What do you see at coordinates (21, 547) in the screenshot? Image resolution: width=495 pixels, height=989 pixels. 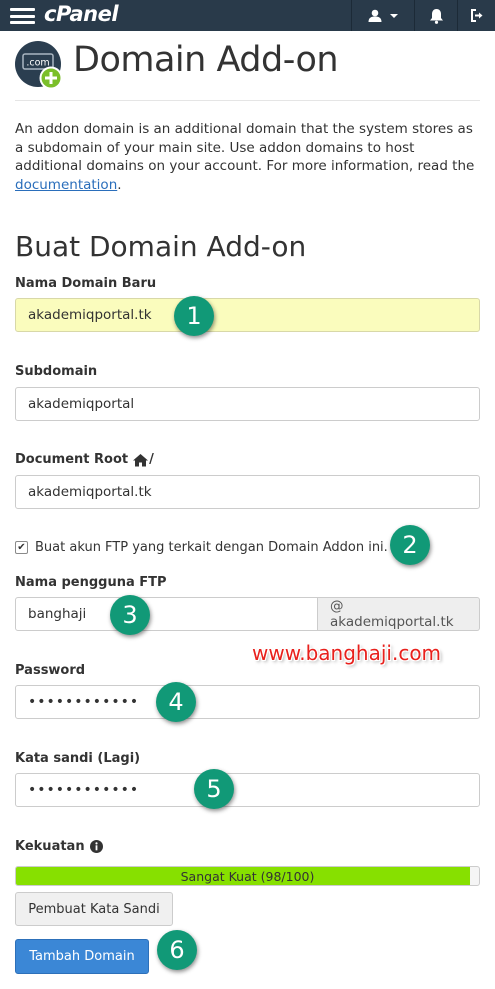 I see `ftp-checkbox: ✔` at bounding box center [21, 547].